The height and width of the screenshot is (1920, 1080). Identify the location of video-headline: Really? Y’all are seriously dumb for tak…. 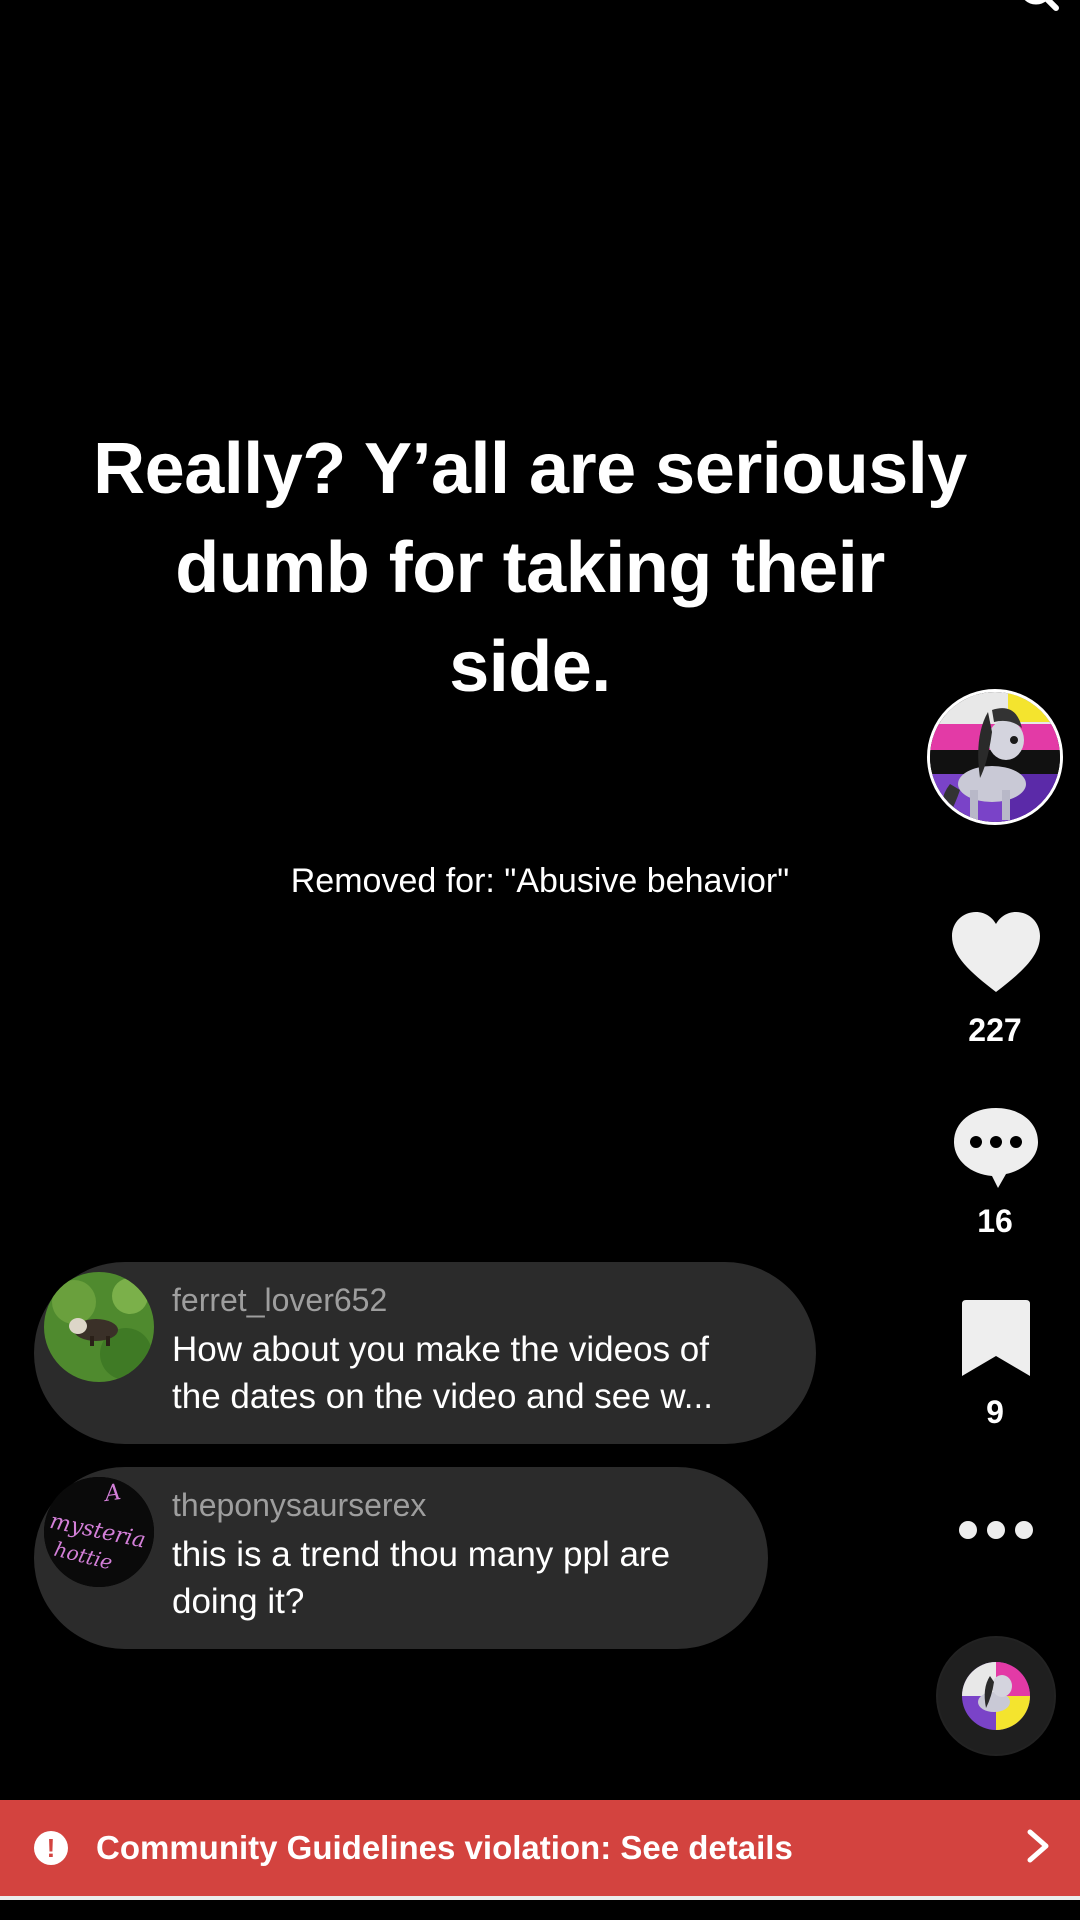
(530, 568).